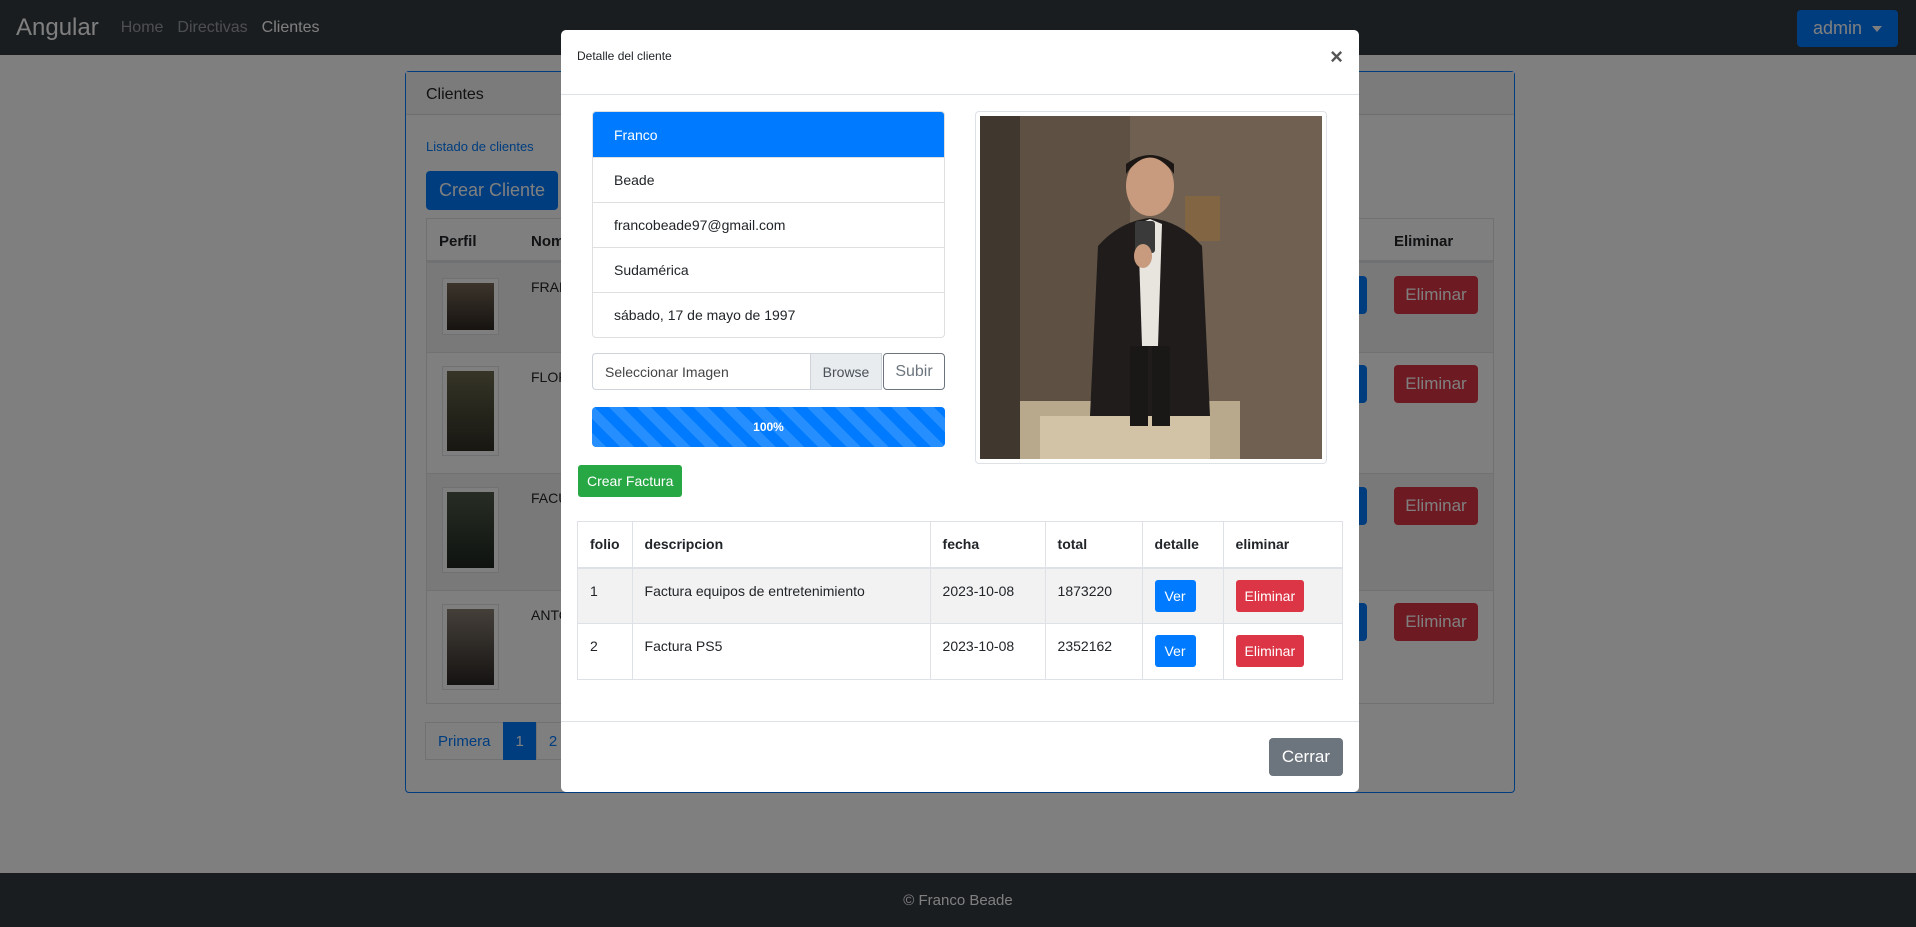  I want to click on client-email: francobeade97@gmail.com, so click(768, 224).